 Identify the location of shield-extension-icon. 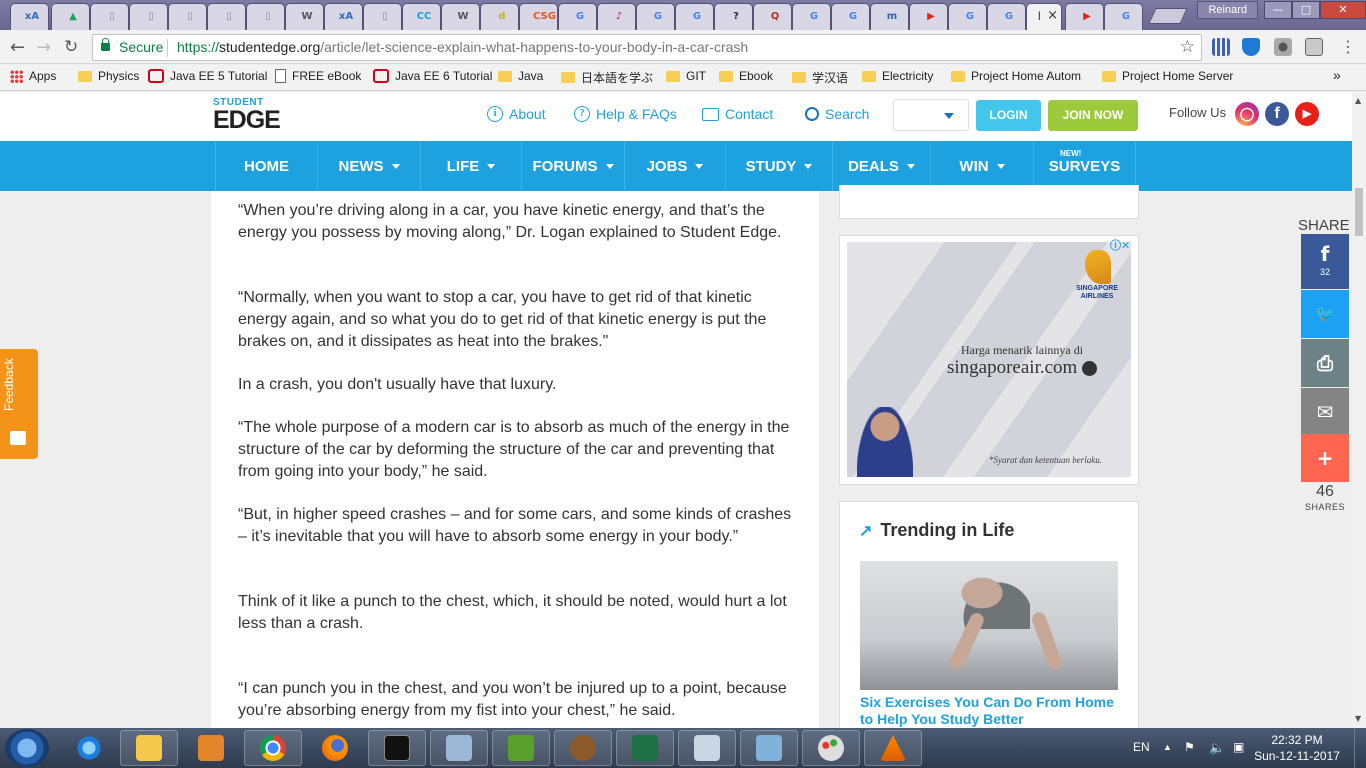
(1251, 47).